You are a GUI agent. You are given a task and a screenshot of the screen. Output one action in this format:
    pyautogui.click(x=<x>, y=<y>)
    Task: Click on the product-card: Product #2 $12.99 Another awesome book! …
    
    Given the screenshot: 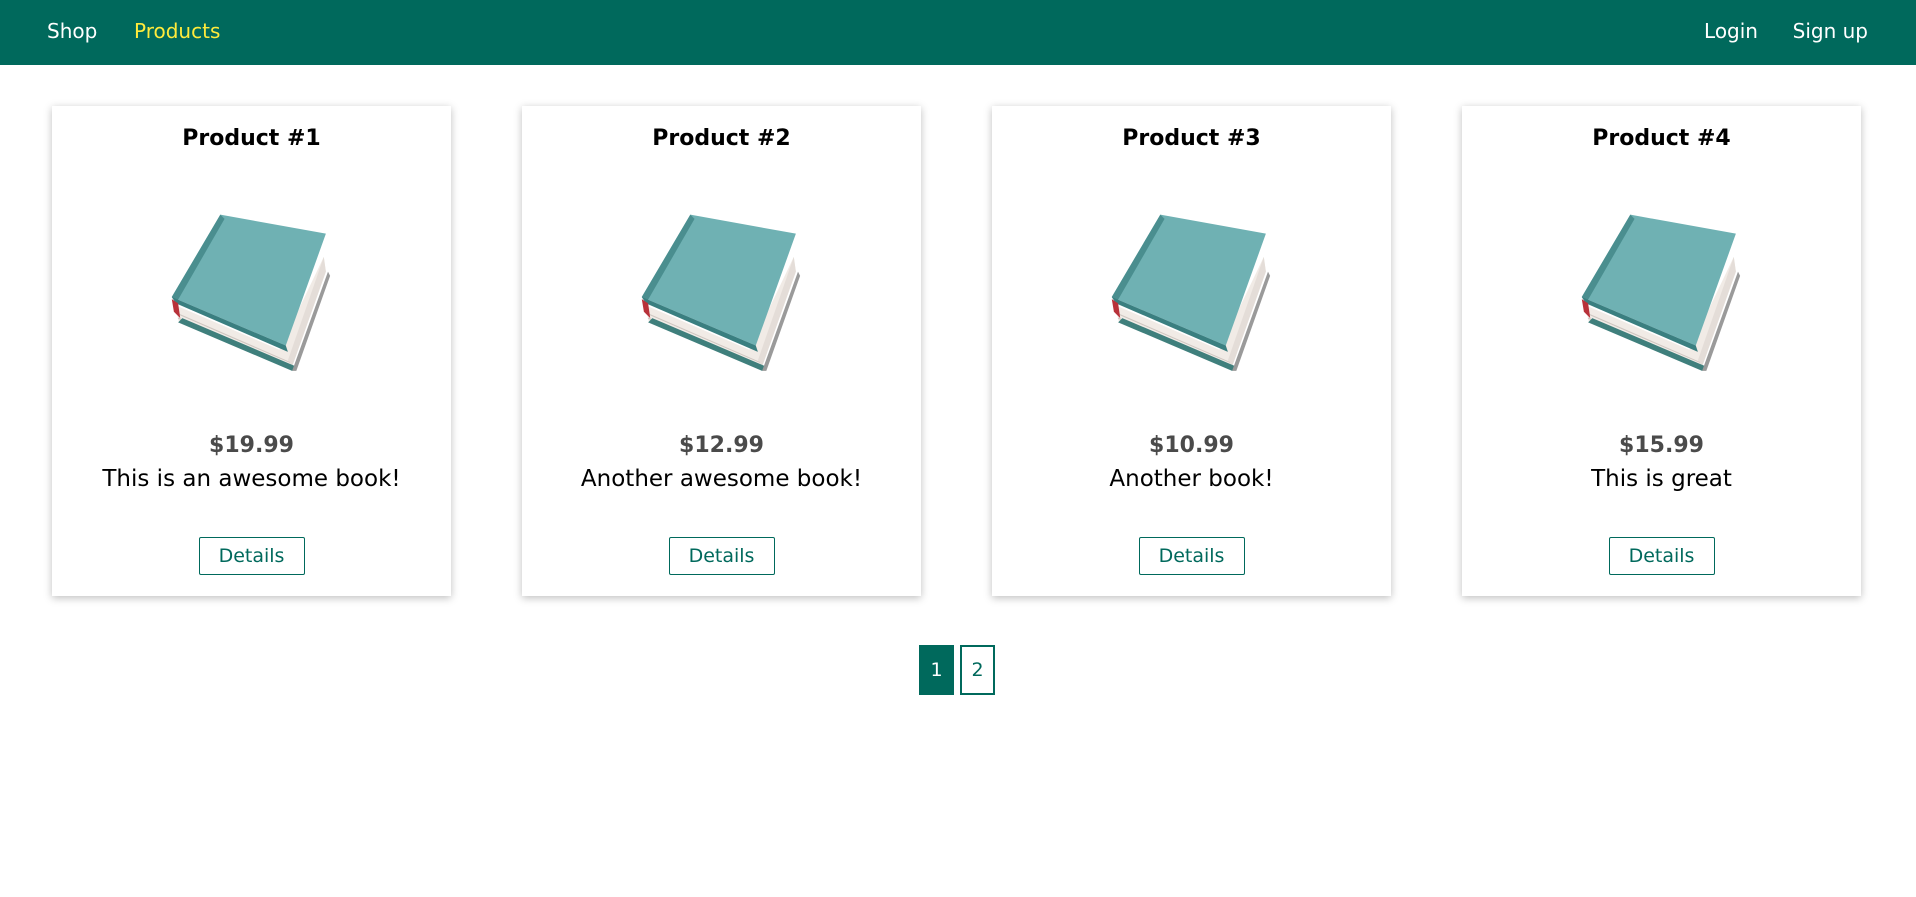 What is the action you would take?
    pyautogui.click(x=721, y=351)
    